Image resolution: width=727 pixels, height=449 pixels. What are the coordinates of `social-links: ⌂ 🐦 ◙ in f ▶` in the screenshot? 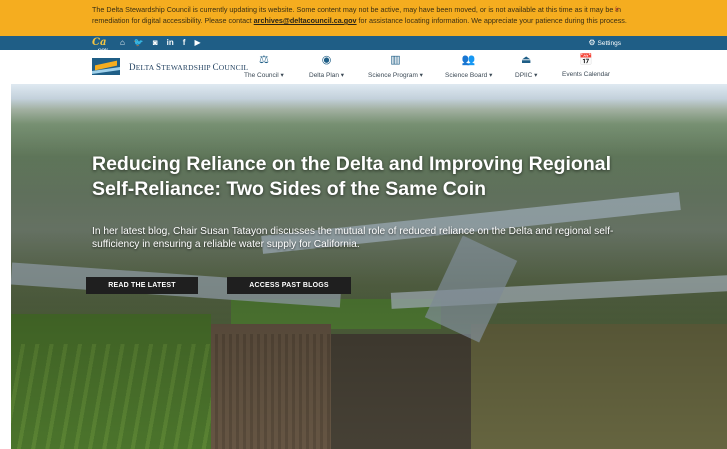 It's located at (160, 43).